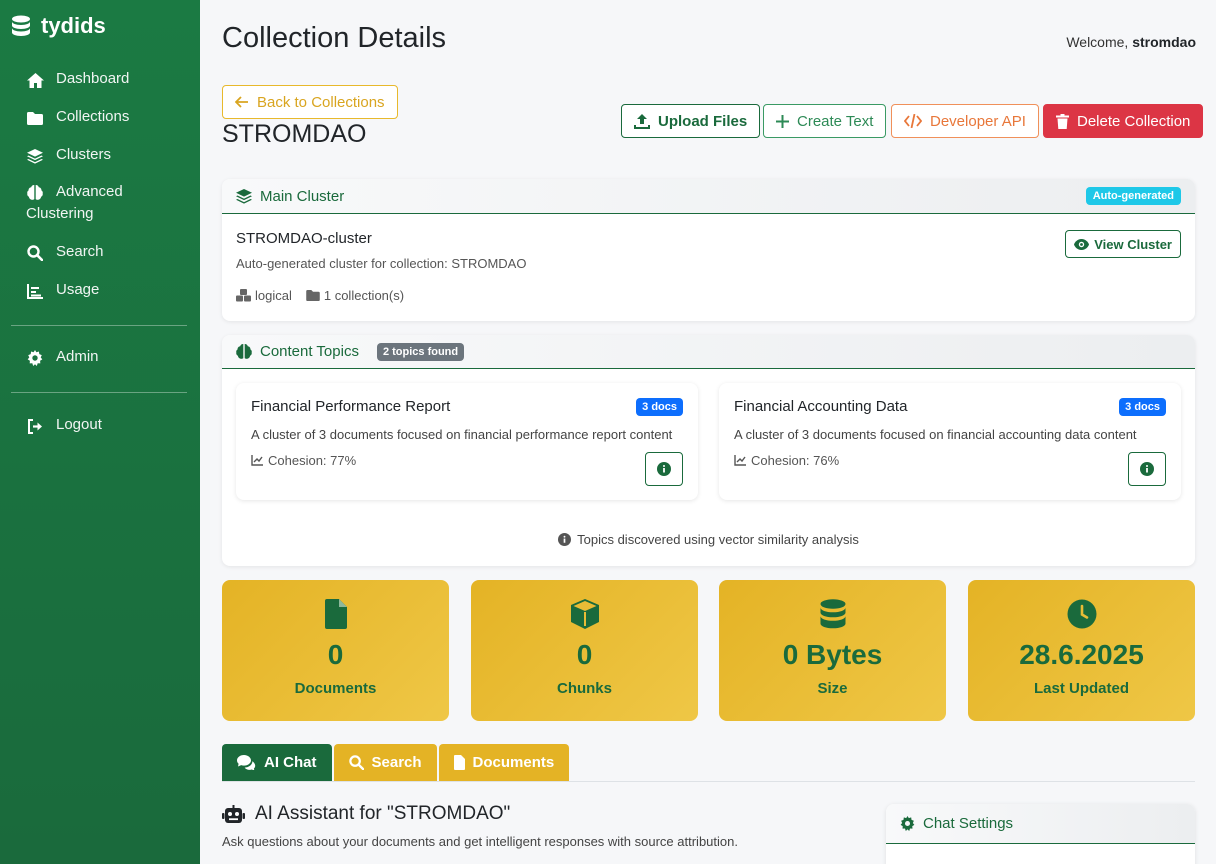 The image size is (1216, 864). Describe the element at coordinates (294, 134) in the screenshot. I see `collection-name: STROMDAO` at that location.